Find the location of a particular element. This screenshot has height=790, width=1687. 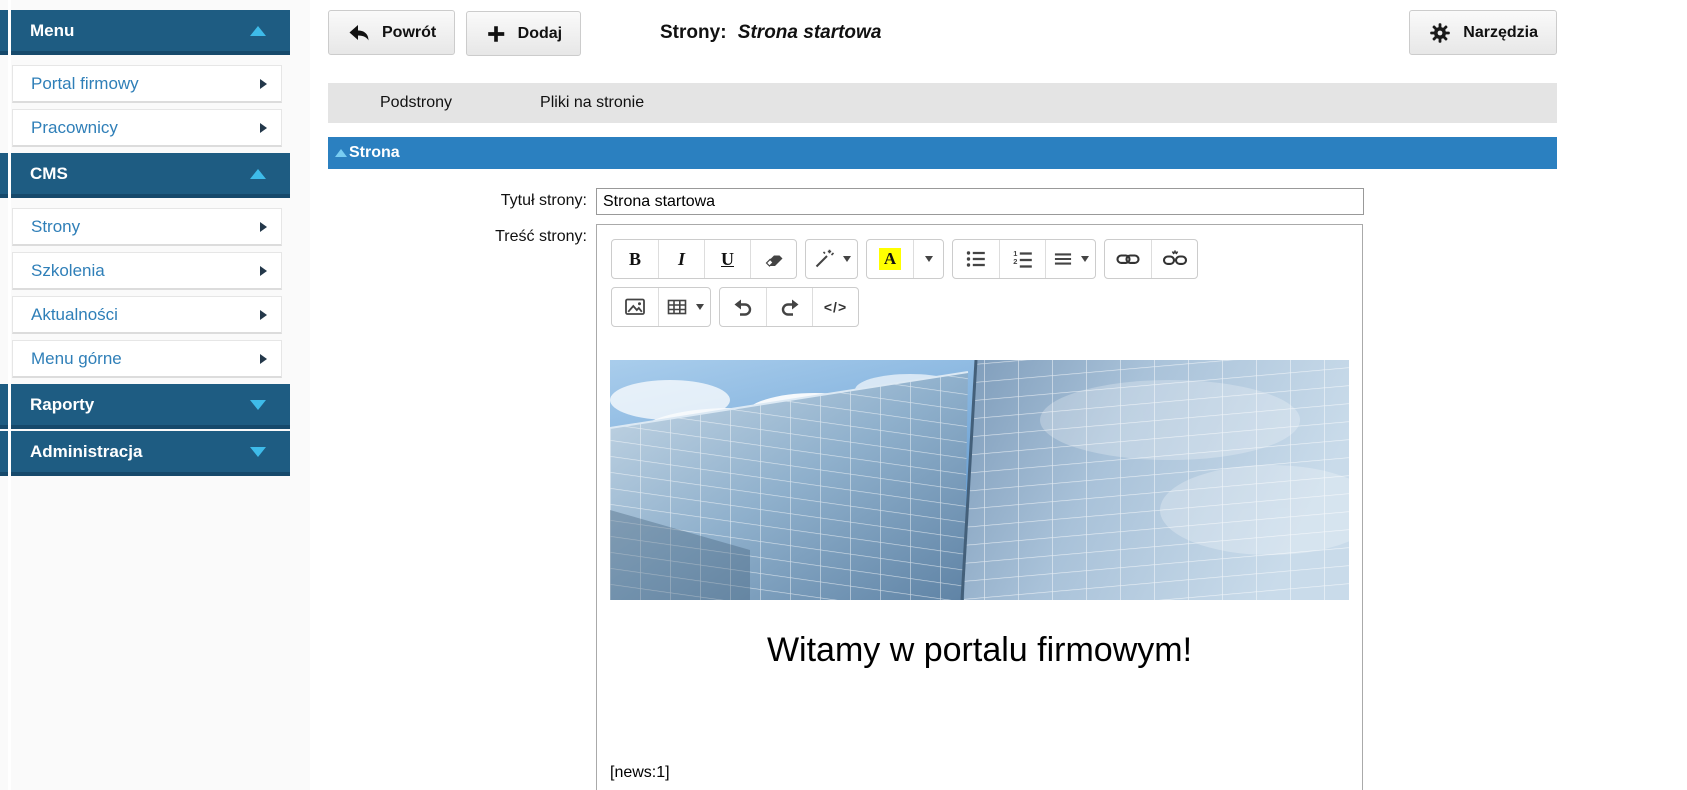

unlink-icon is located at coordinates (1175, 259).